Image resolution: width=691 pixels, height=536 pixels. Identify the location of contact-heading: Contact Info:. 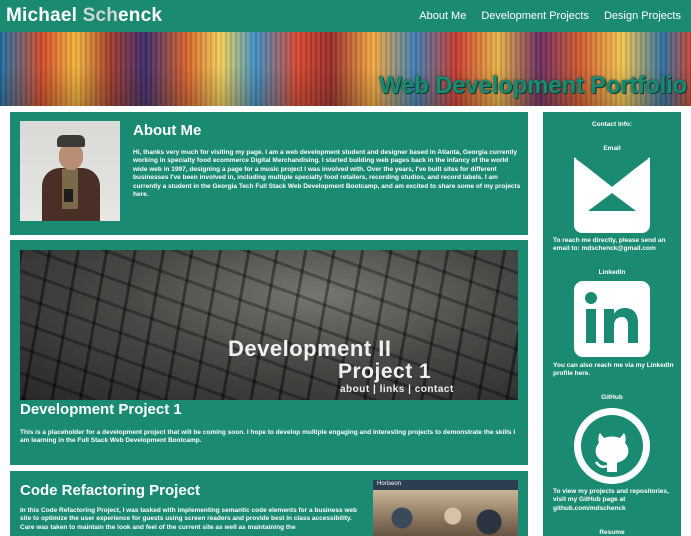
(612, 124).